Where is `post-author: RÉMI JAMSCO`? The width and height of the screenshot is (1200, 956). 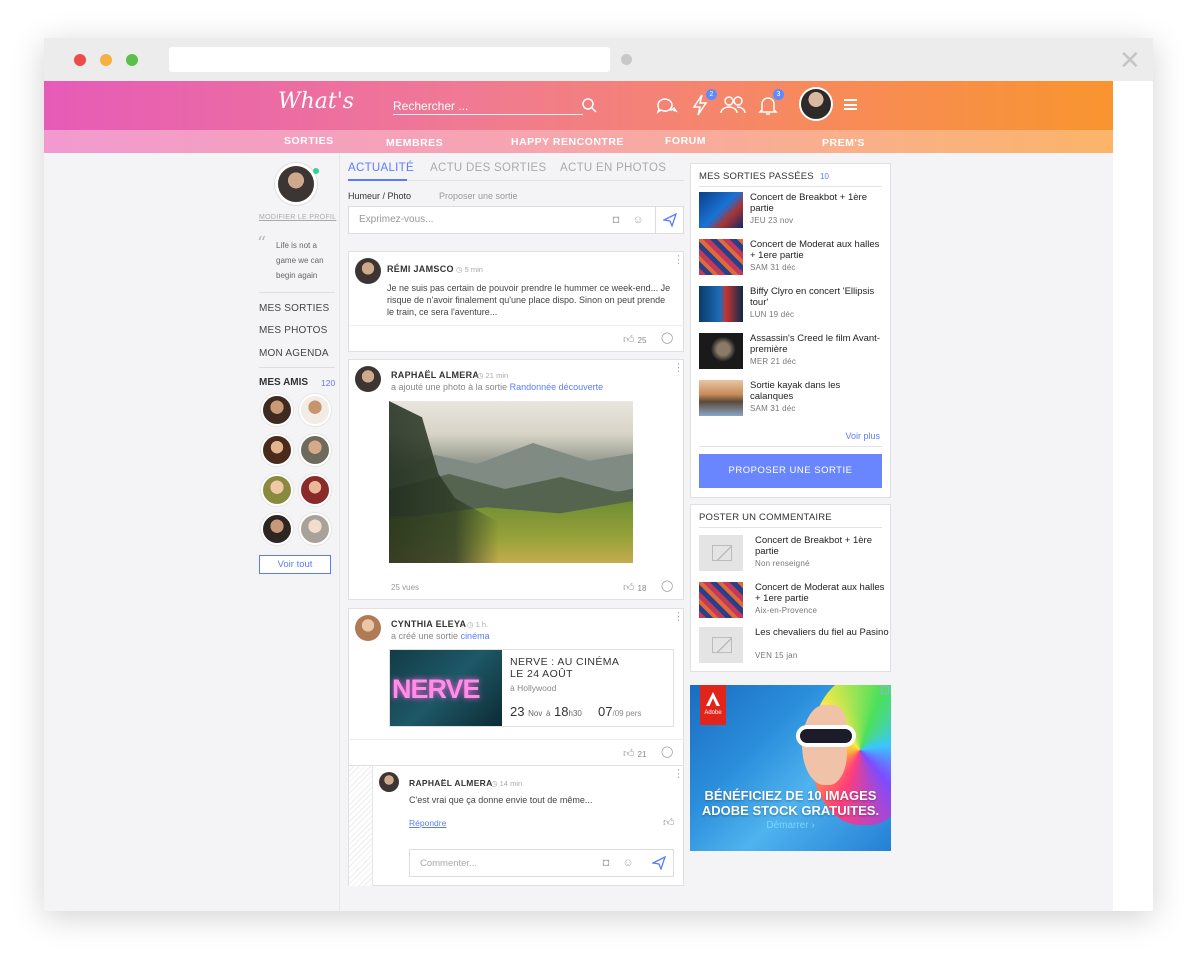 post-author: RÉMI JAMSCO is located at coordinates (420, 269).